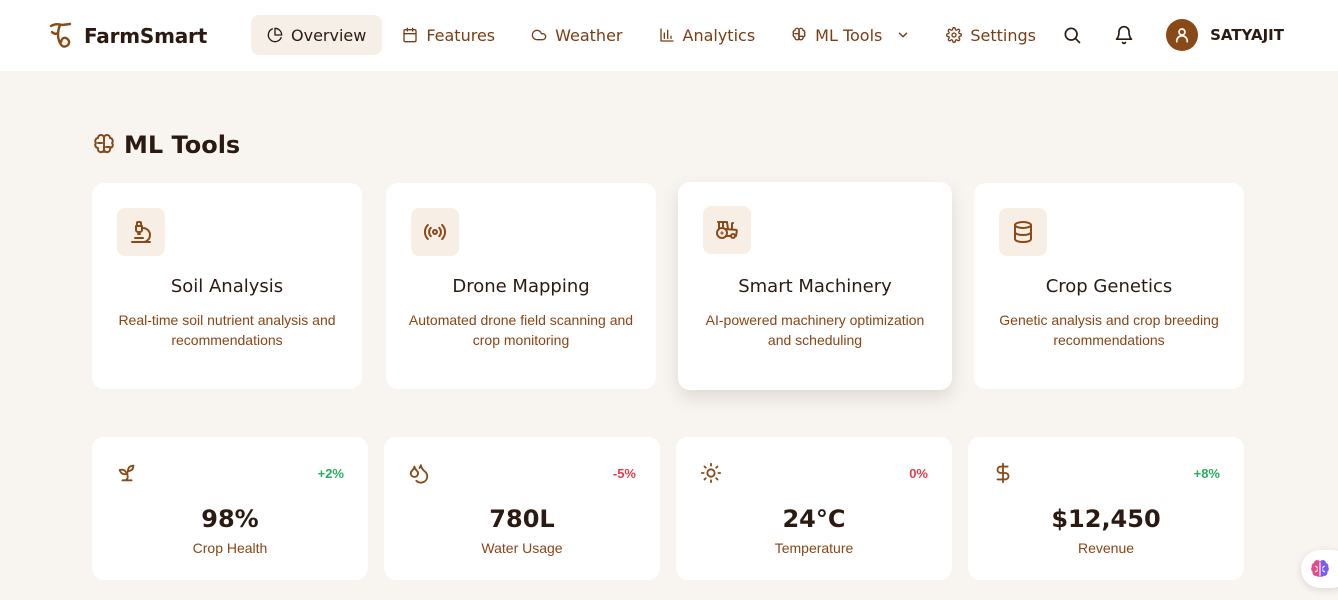 The height and width of the screenshot is (600, 1338). Describe the element at coordinates (230, 519) in the screenshot. I see `stat-value: 98%` at that location.